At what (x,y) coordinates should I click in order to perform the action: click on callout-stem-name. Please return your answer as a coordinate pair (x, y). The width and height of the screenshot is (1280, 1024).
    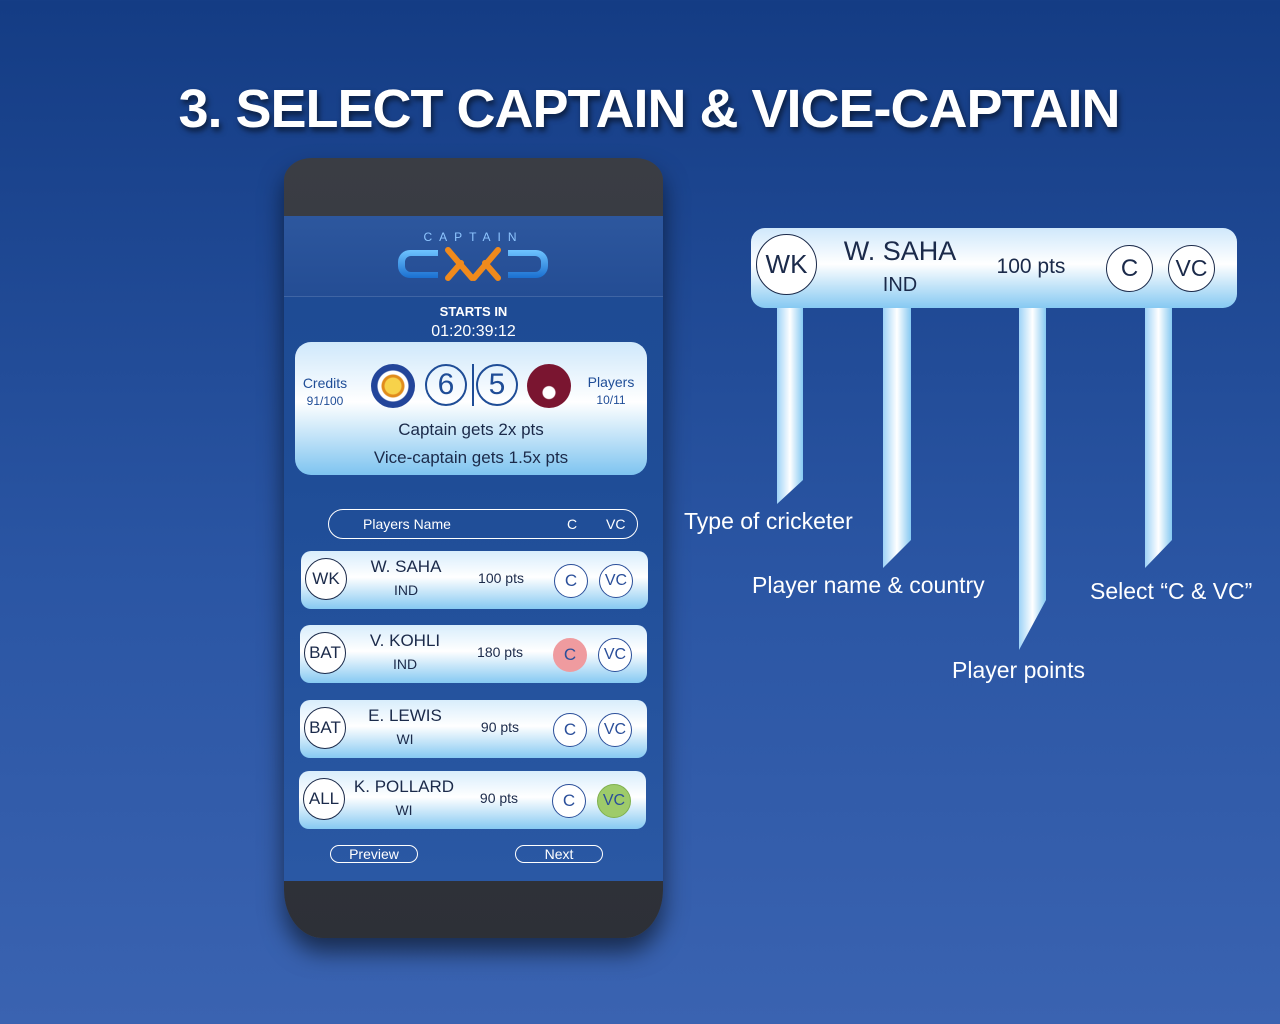
    Looking at the image, I should click on (897, 434).